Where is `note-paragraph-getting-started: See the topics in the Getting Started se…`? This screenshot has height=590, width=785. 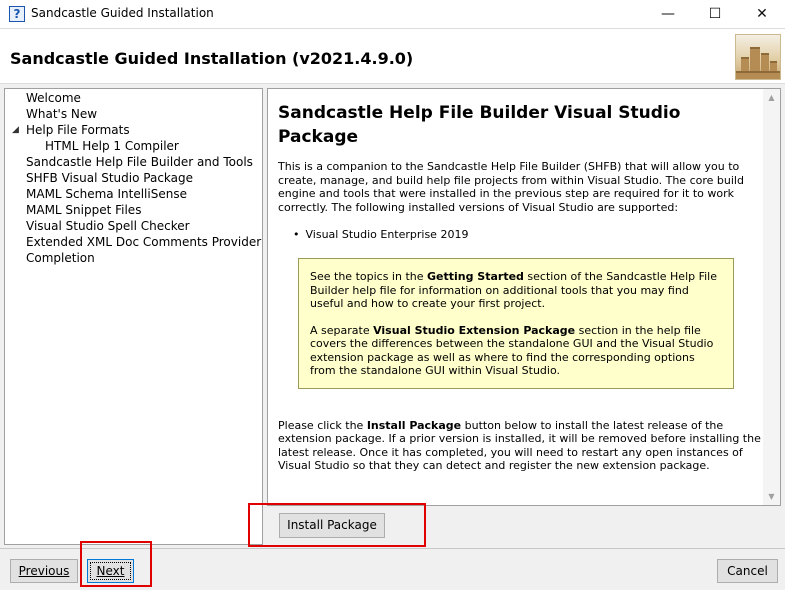
note-paragraph-getting-started: See the topics in the Getting Started se… is located at coordinates (516, 290).